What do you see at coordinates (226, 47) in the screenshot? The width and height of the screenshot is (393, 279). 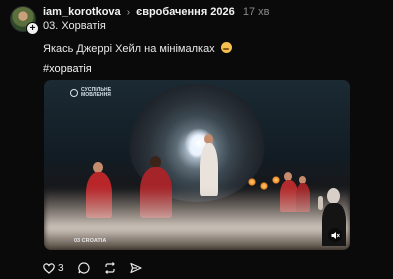 I see `face-emoji-icon` at bounding box center [226, 47].